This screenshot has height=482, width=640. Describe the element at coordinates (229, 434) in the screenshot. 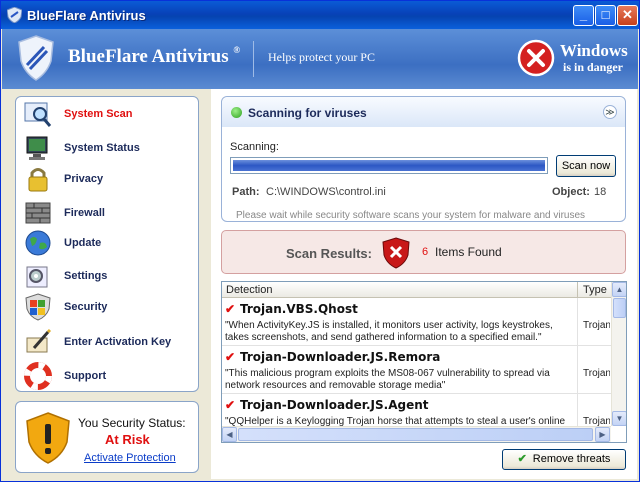

I see `scroll-left-icon: ◀` at that location.